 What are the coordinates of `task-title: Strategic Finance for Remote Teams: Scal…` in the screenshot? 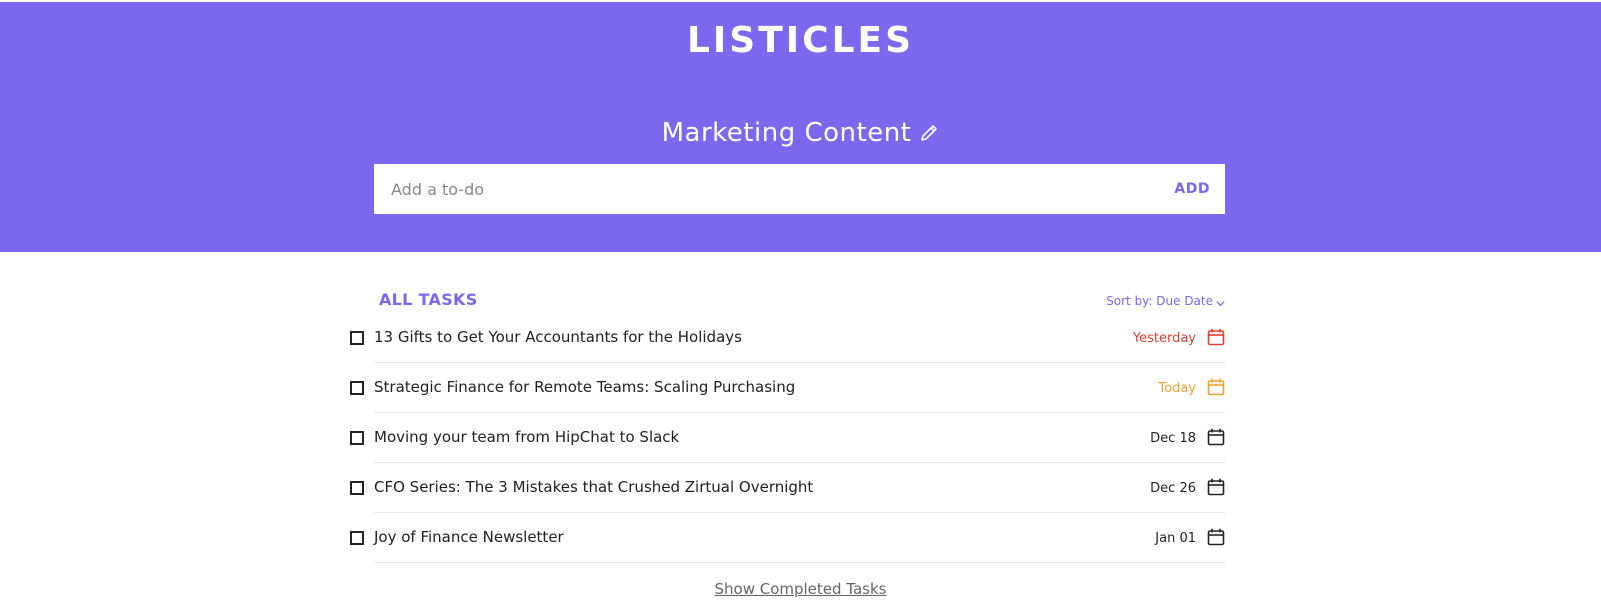 It's located at (584, 387).